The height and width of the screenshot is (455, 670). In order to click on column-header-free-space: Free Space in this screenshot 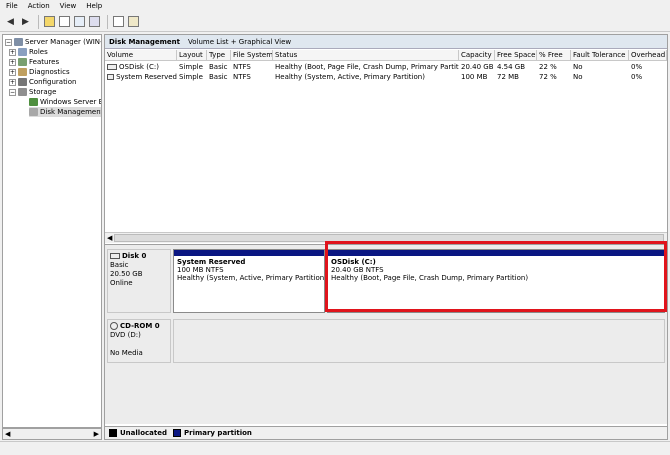, I will do `click(516, 55)`.